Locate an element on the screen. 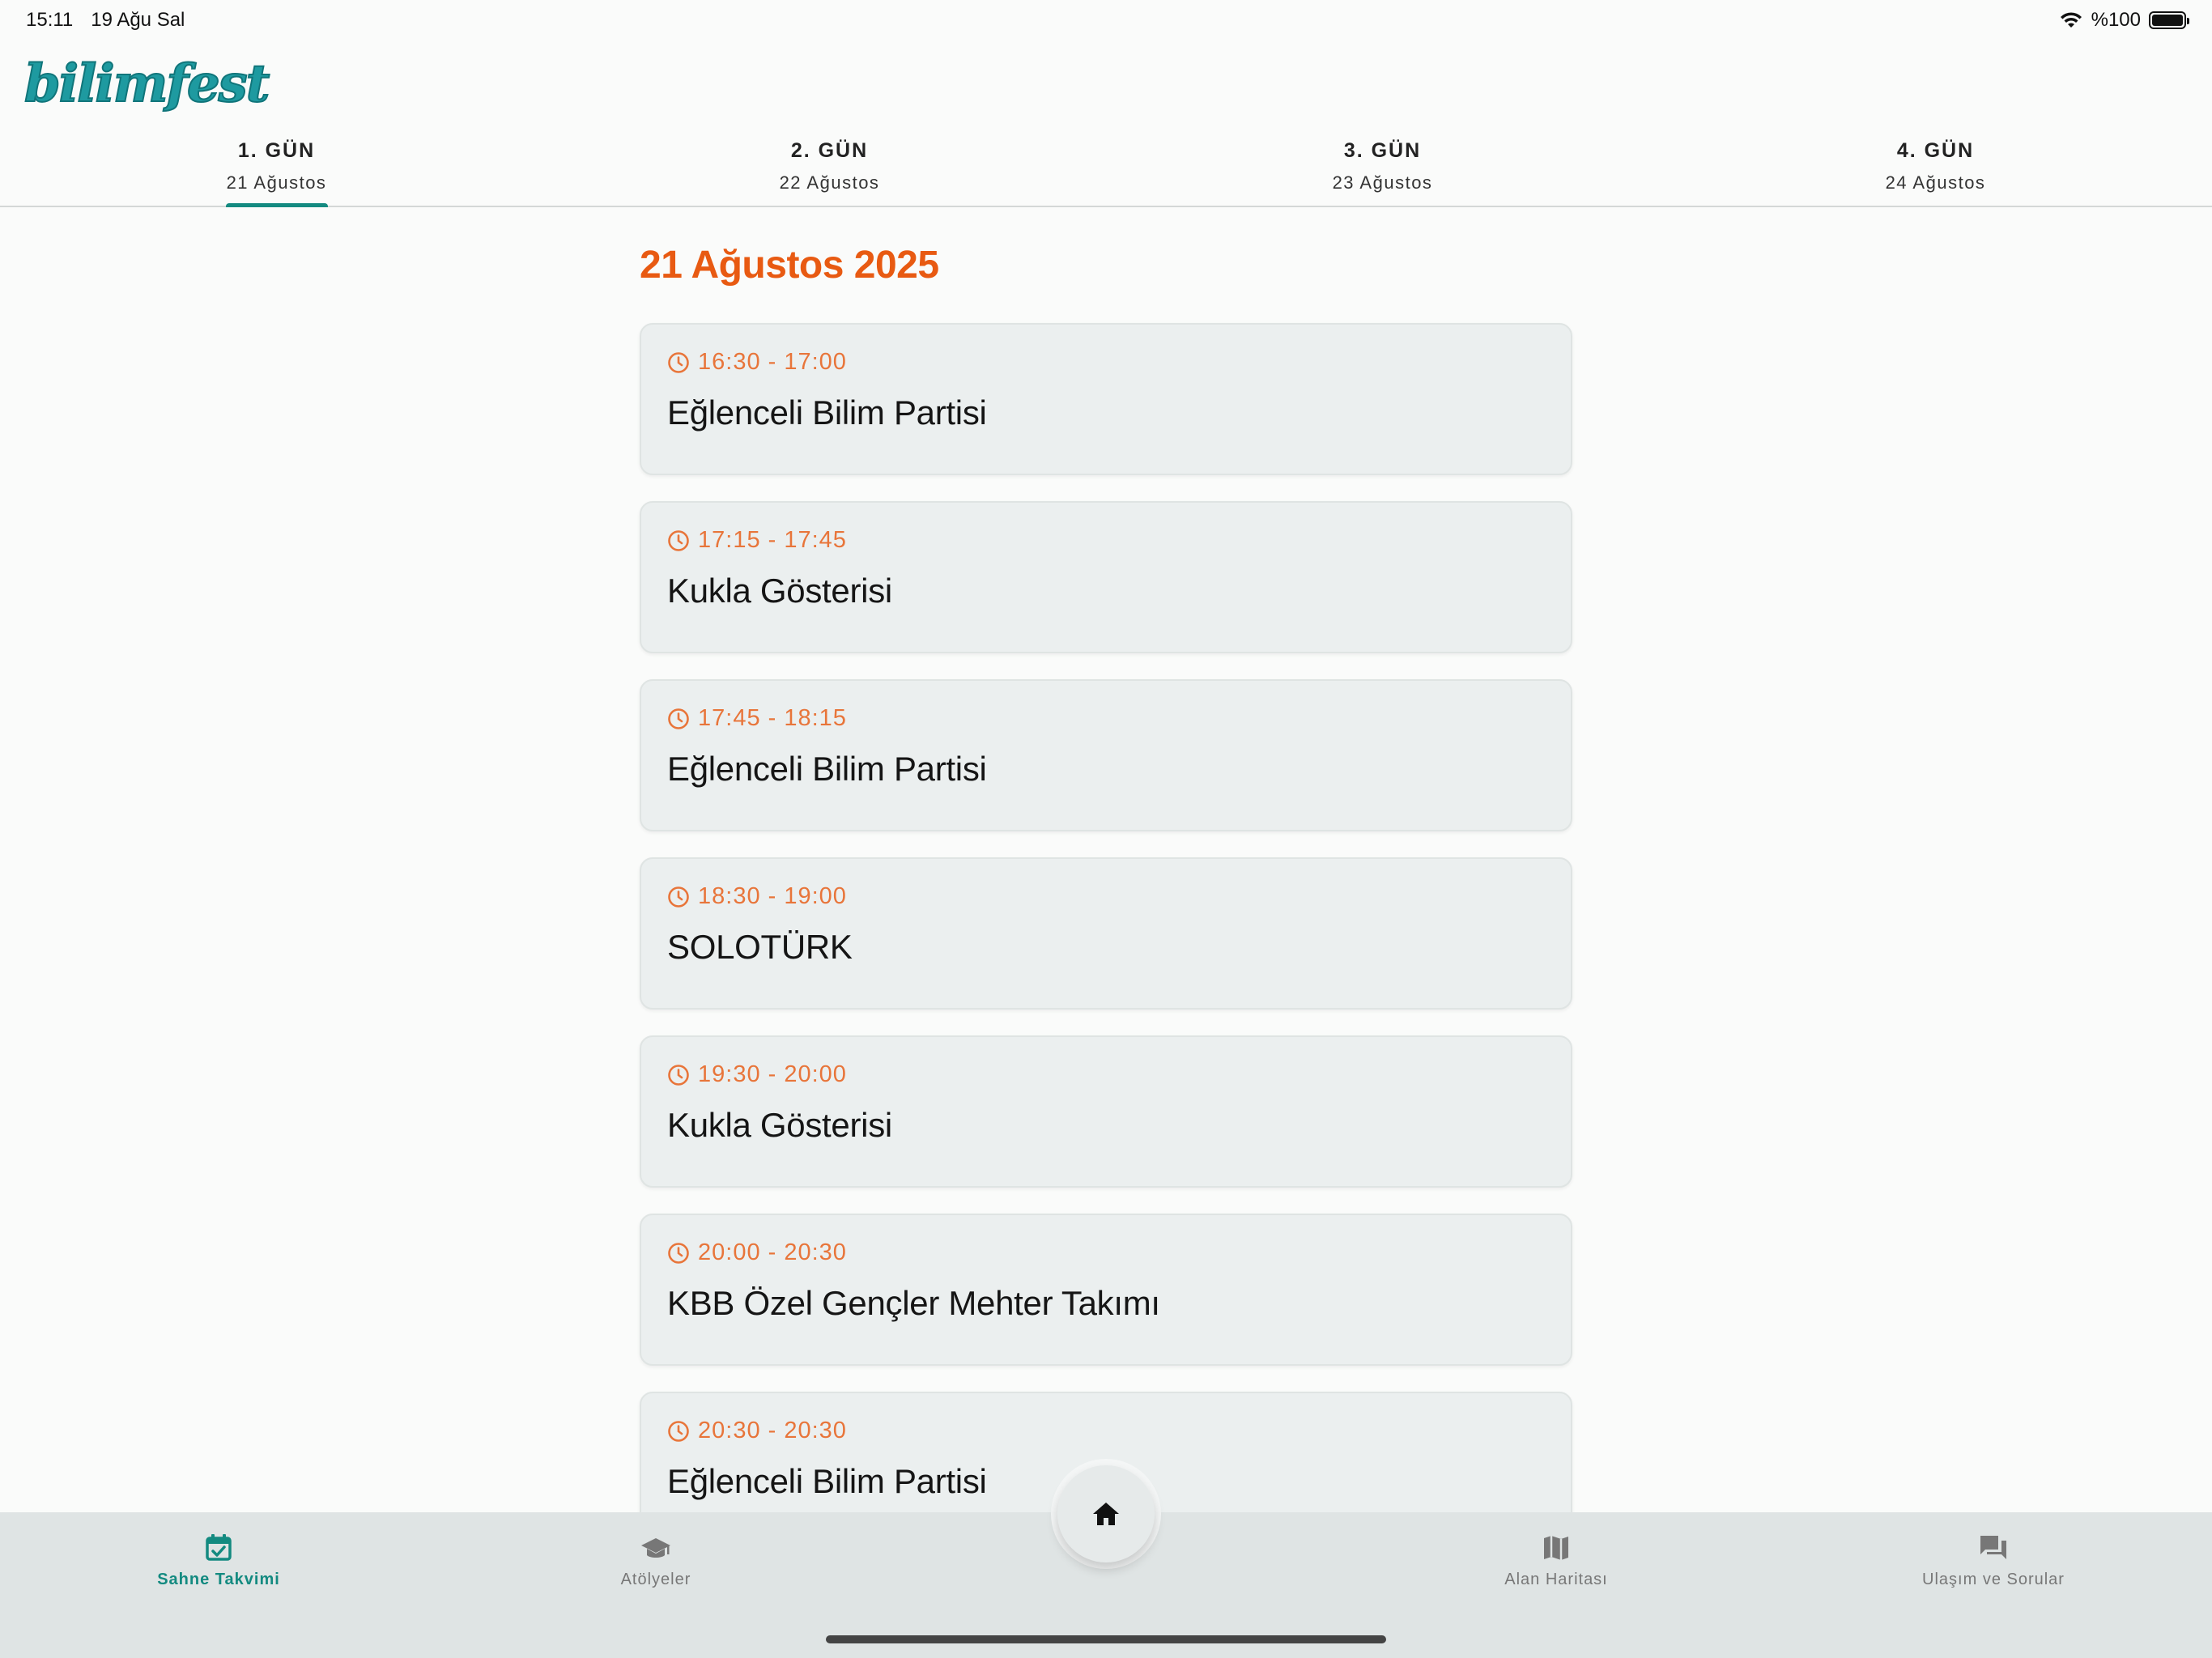 The width and height of the screenshot is (2212, 1658). event-time-text: 17:45 - 18:15 is located at coordinates (773, 718).